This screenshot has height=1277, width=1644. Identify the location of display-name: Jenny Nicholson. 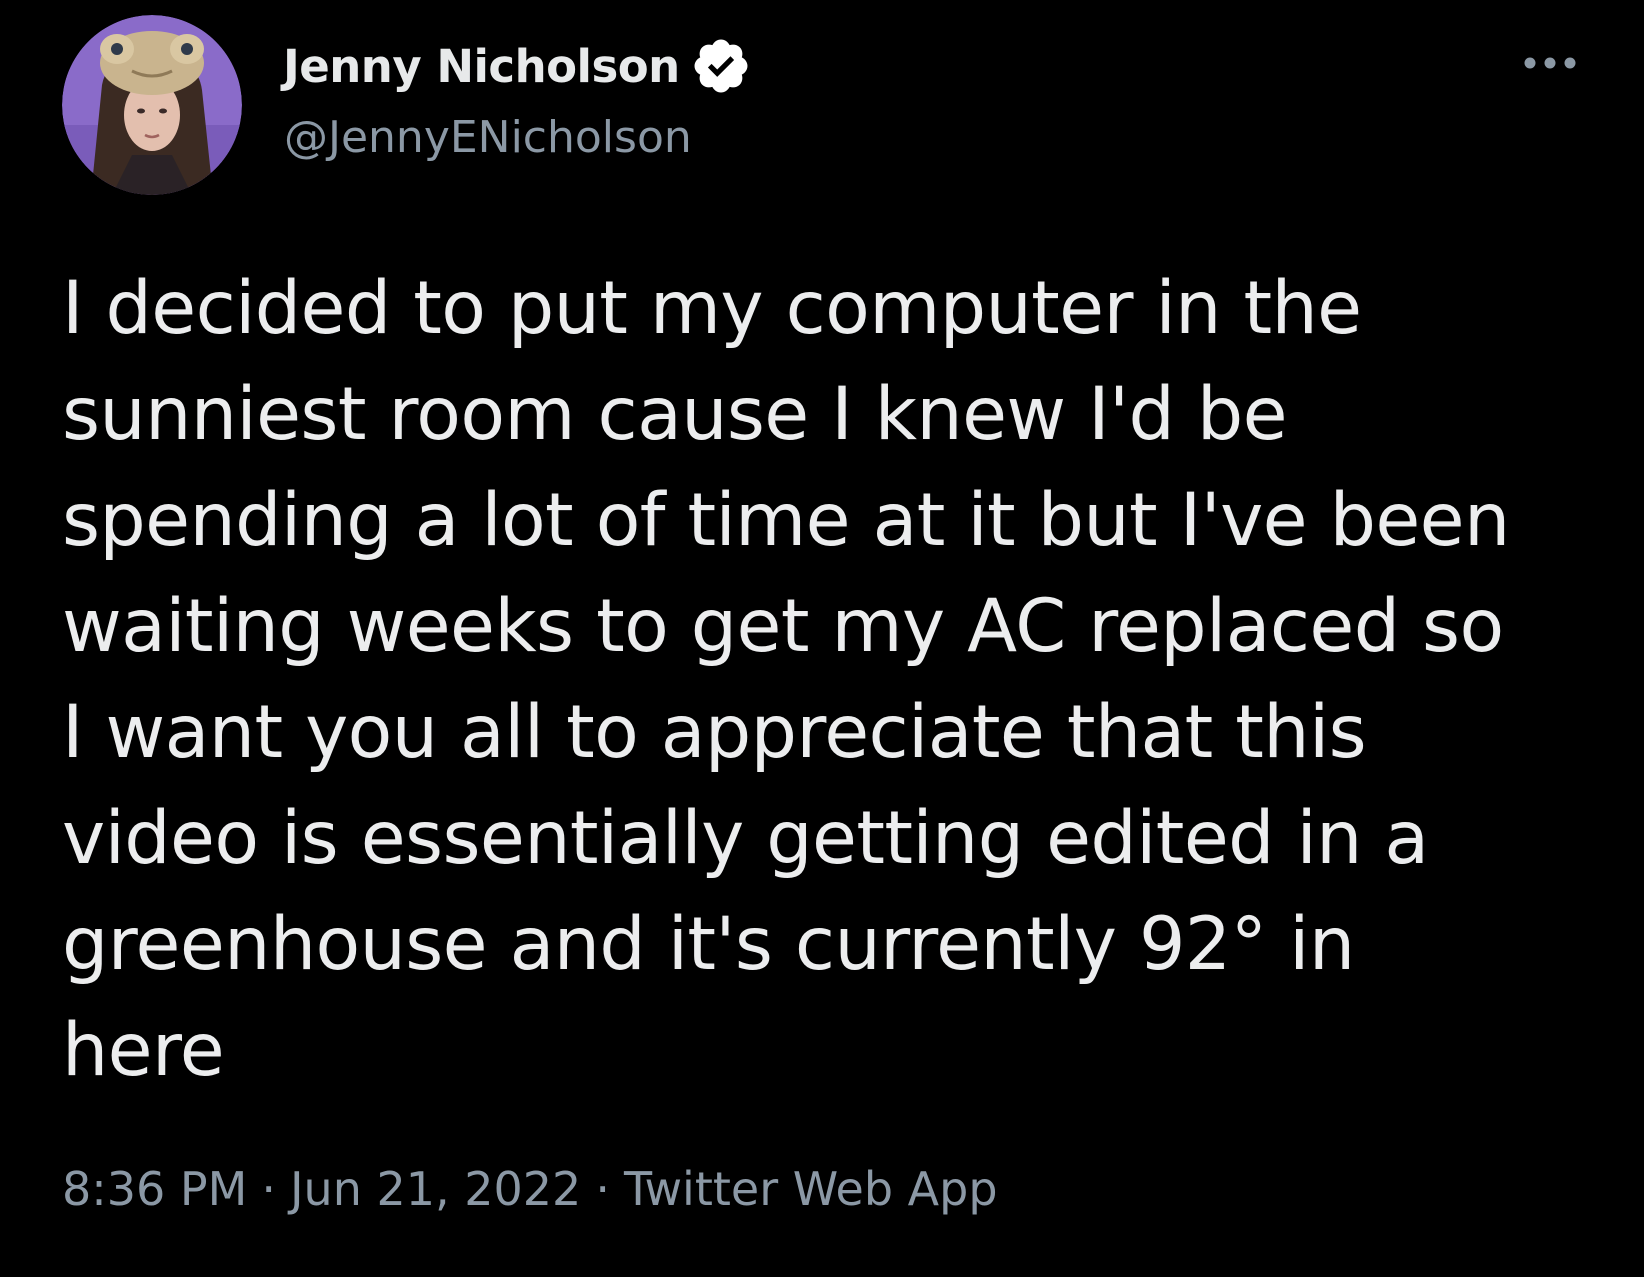
(481, 66).